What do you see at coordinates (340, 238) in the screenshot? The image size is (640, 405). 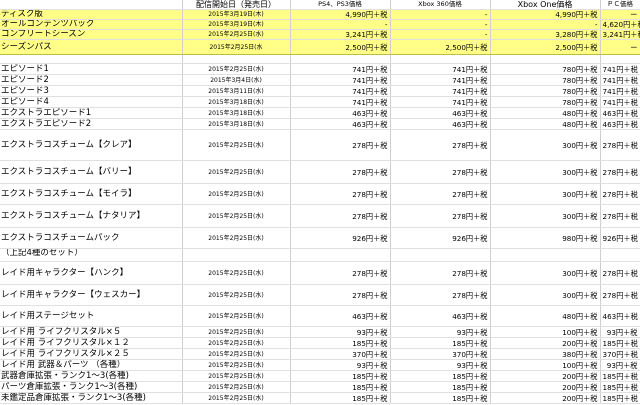 I see `ps-price: 926円＋税` at bounding box center [340, 238].